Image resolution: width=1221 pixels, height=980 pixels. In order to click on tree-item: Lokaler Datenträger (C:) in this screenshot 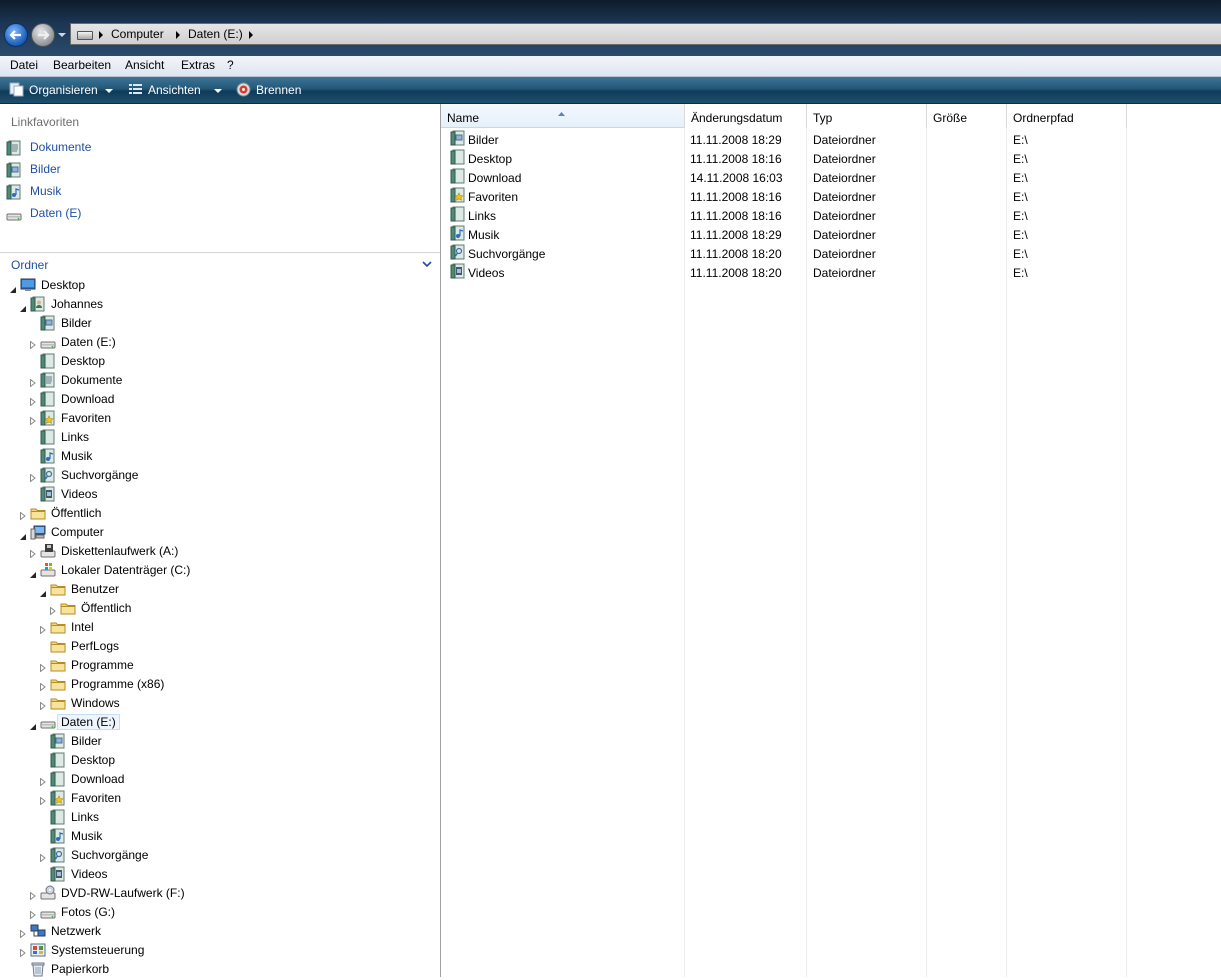, I will do `click(220, 570)`.